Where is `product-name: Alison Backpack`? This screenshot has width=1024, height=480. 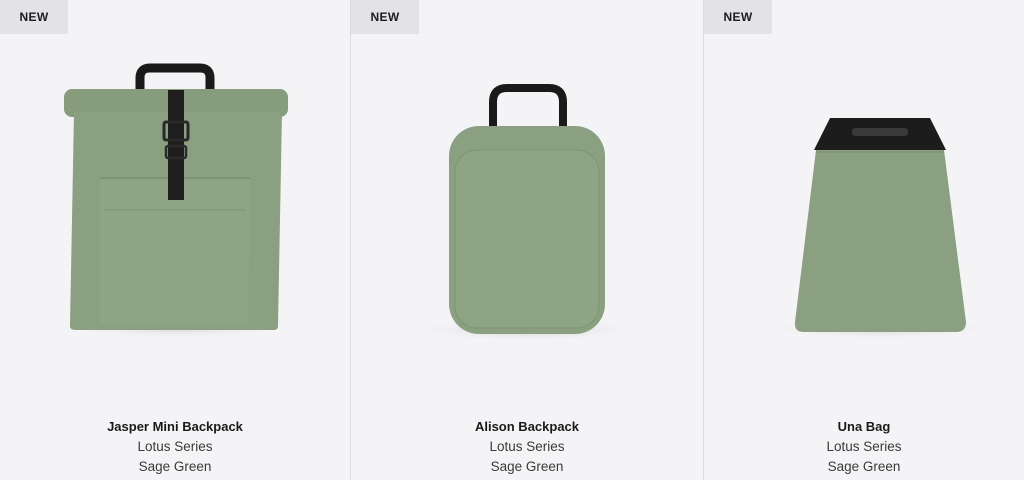
product-name: Alison Backpack is located at coordinates (527, 427).